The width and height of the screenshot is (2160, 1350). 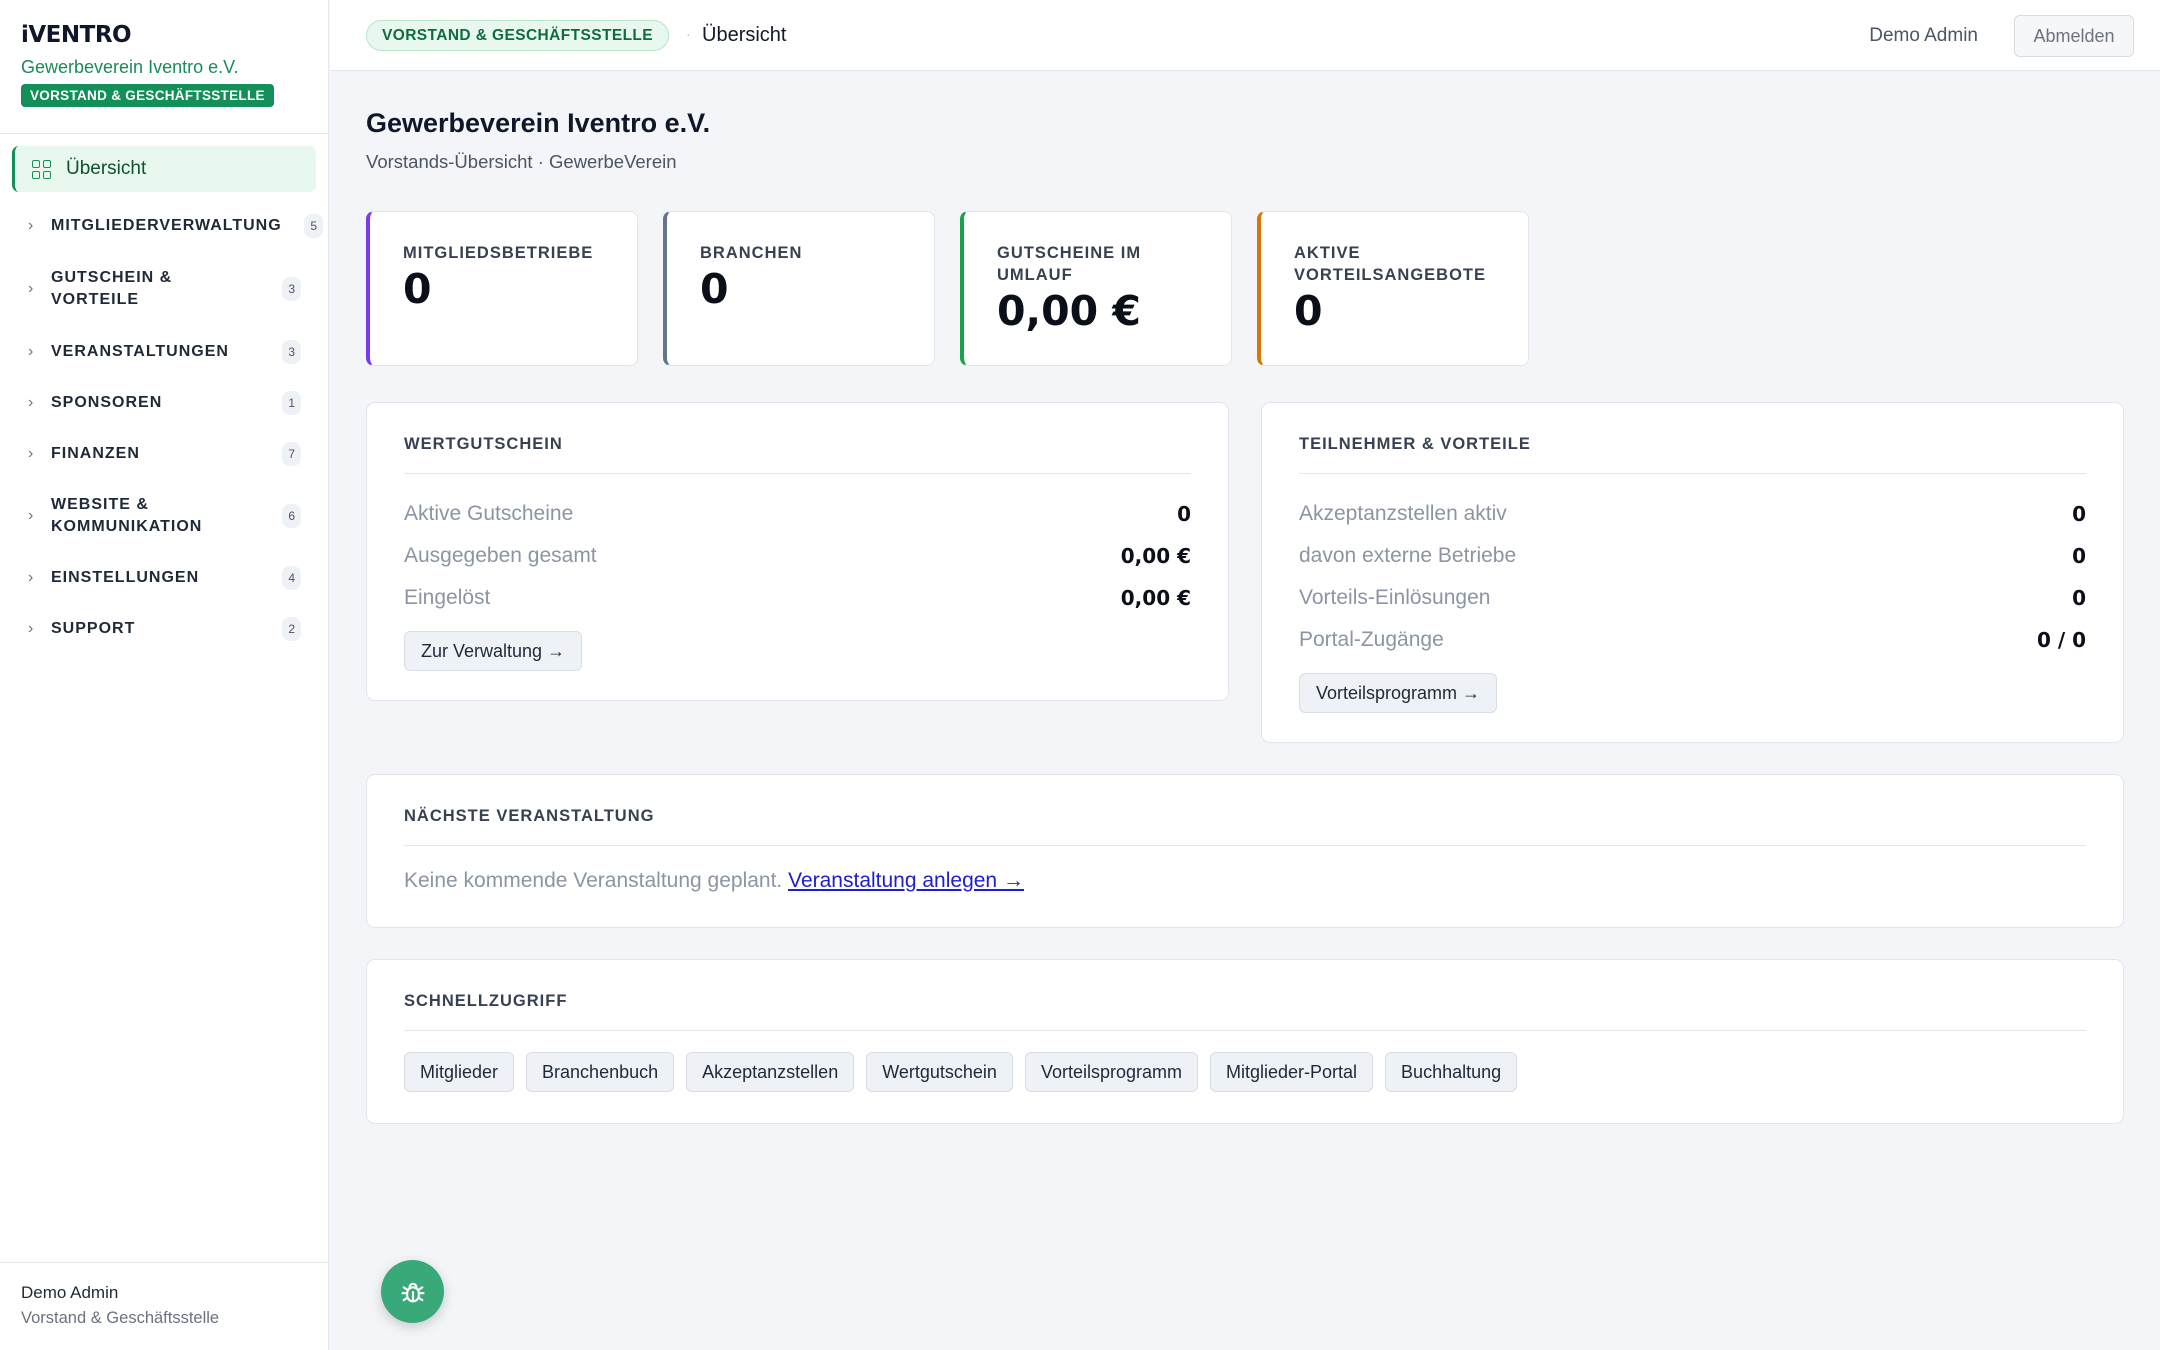 I want to click on quick-link-mitglieder-portal: Mitglieder-Portal, so click(x=1292, y=1072).